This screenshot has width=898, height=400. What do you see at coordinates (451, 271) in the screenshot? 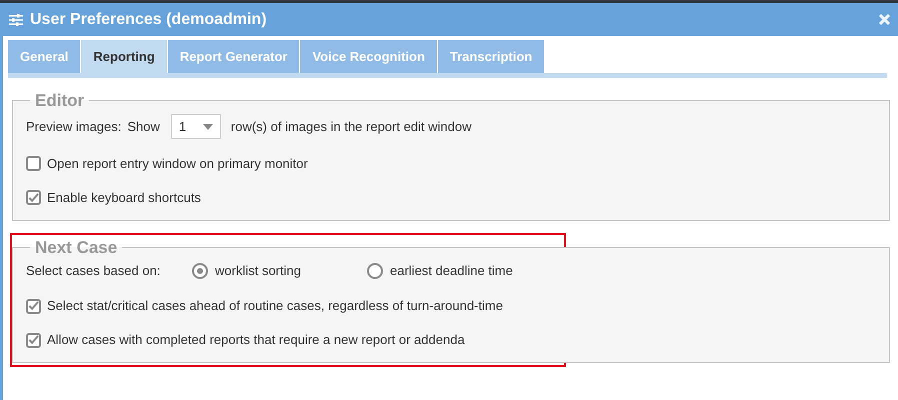
I see `radio-label: earliest deadline time` at bounding box center [451, 271].